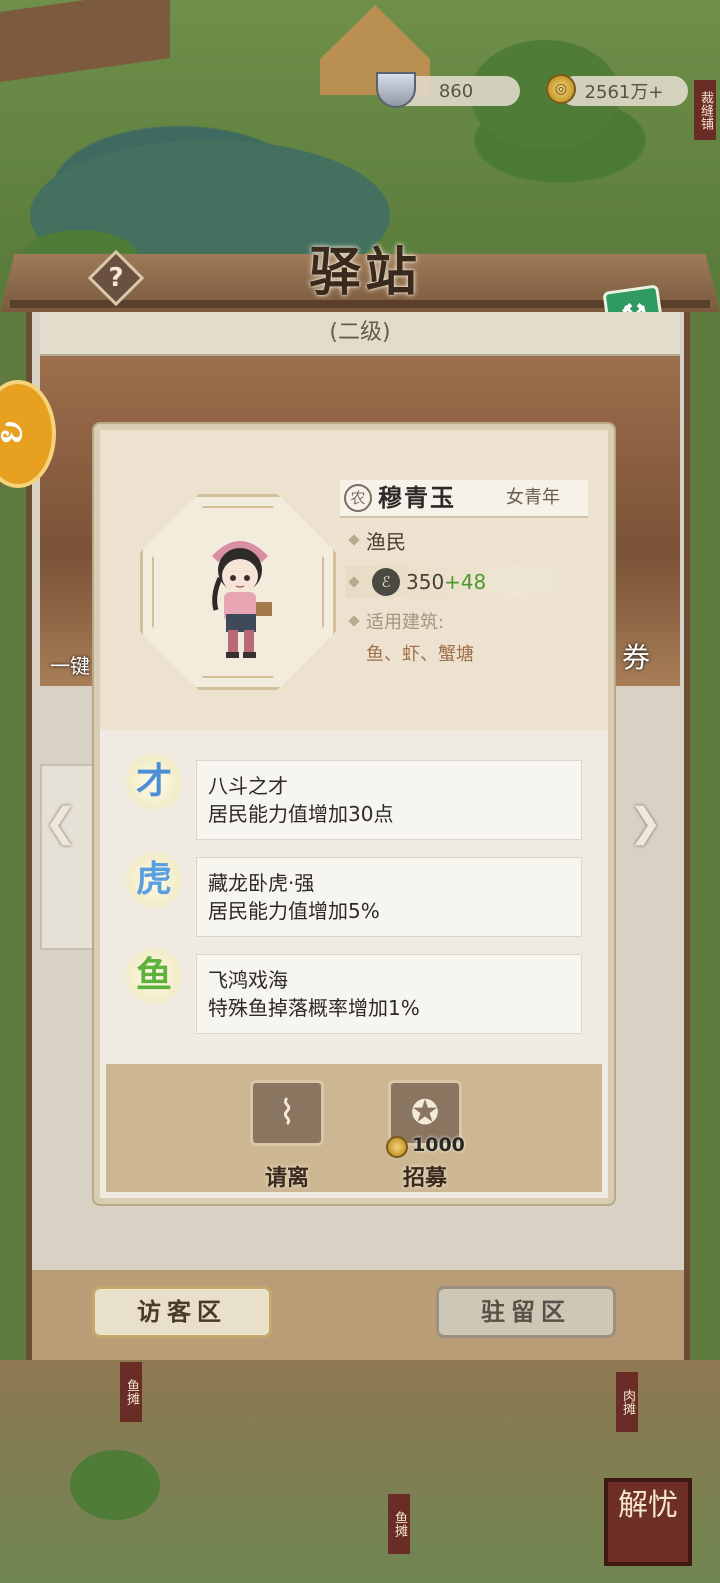  Describe the element at coordinates (465, 582) in the screenshot. I see `resident-power-bonus: +48` at that location.